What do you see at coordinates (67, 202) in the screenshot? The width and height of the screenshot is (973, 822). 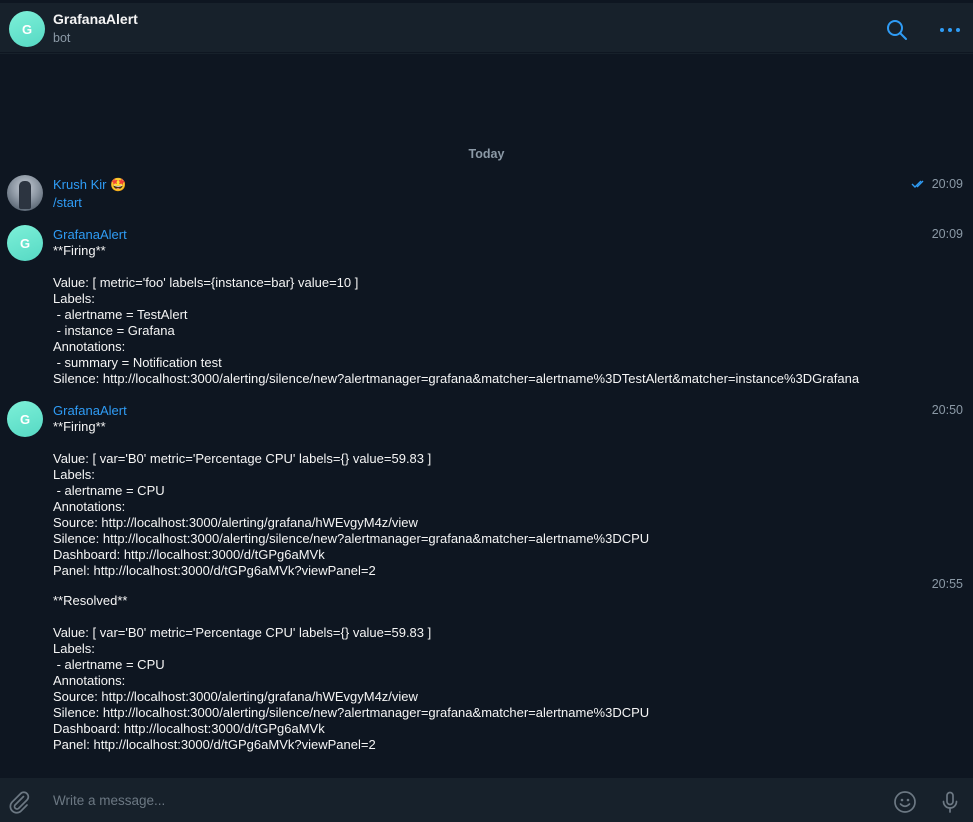 I see `bot-command-link: /start` at bounding box center [67, 202].